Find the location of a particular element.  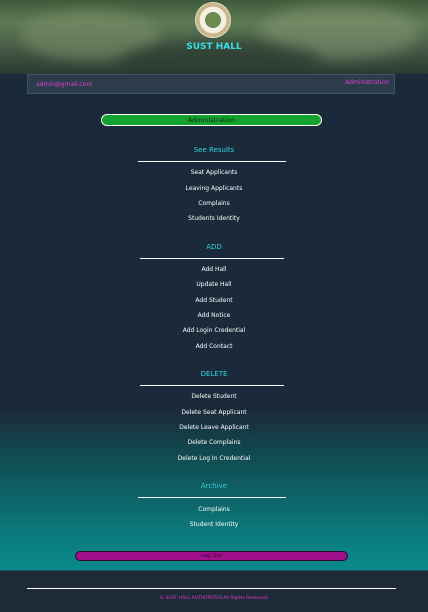

menu-item-delete-student: Delete Student is located at coordinates (214, 396).